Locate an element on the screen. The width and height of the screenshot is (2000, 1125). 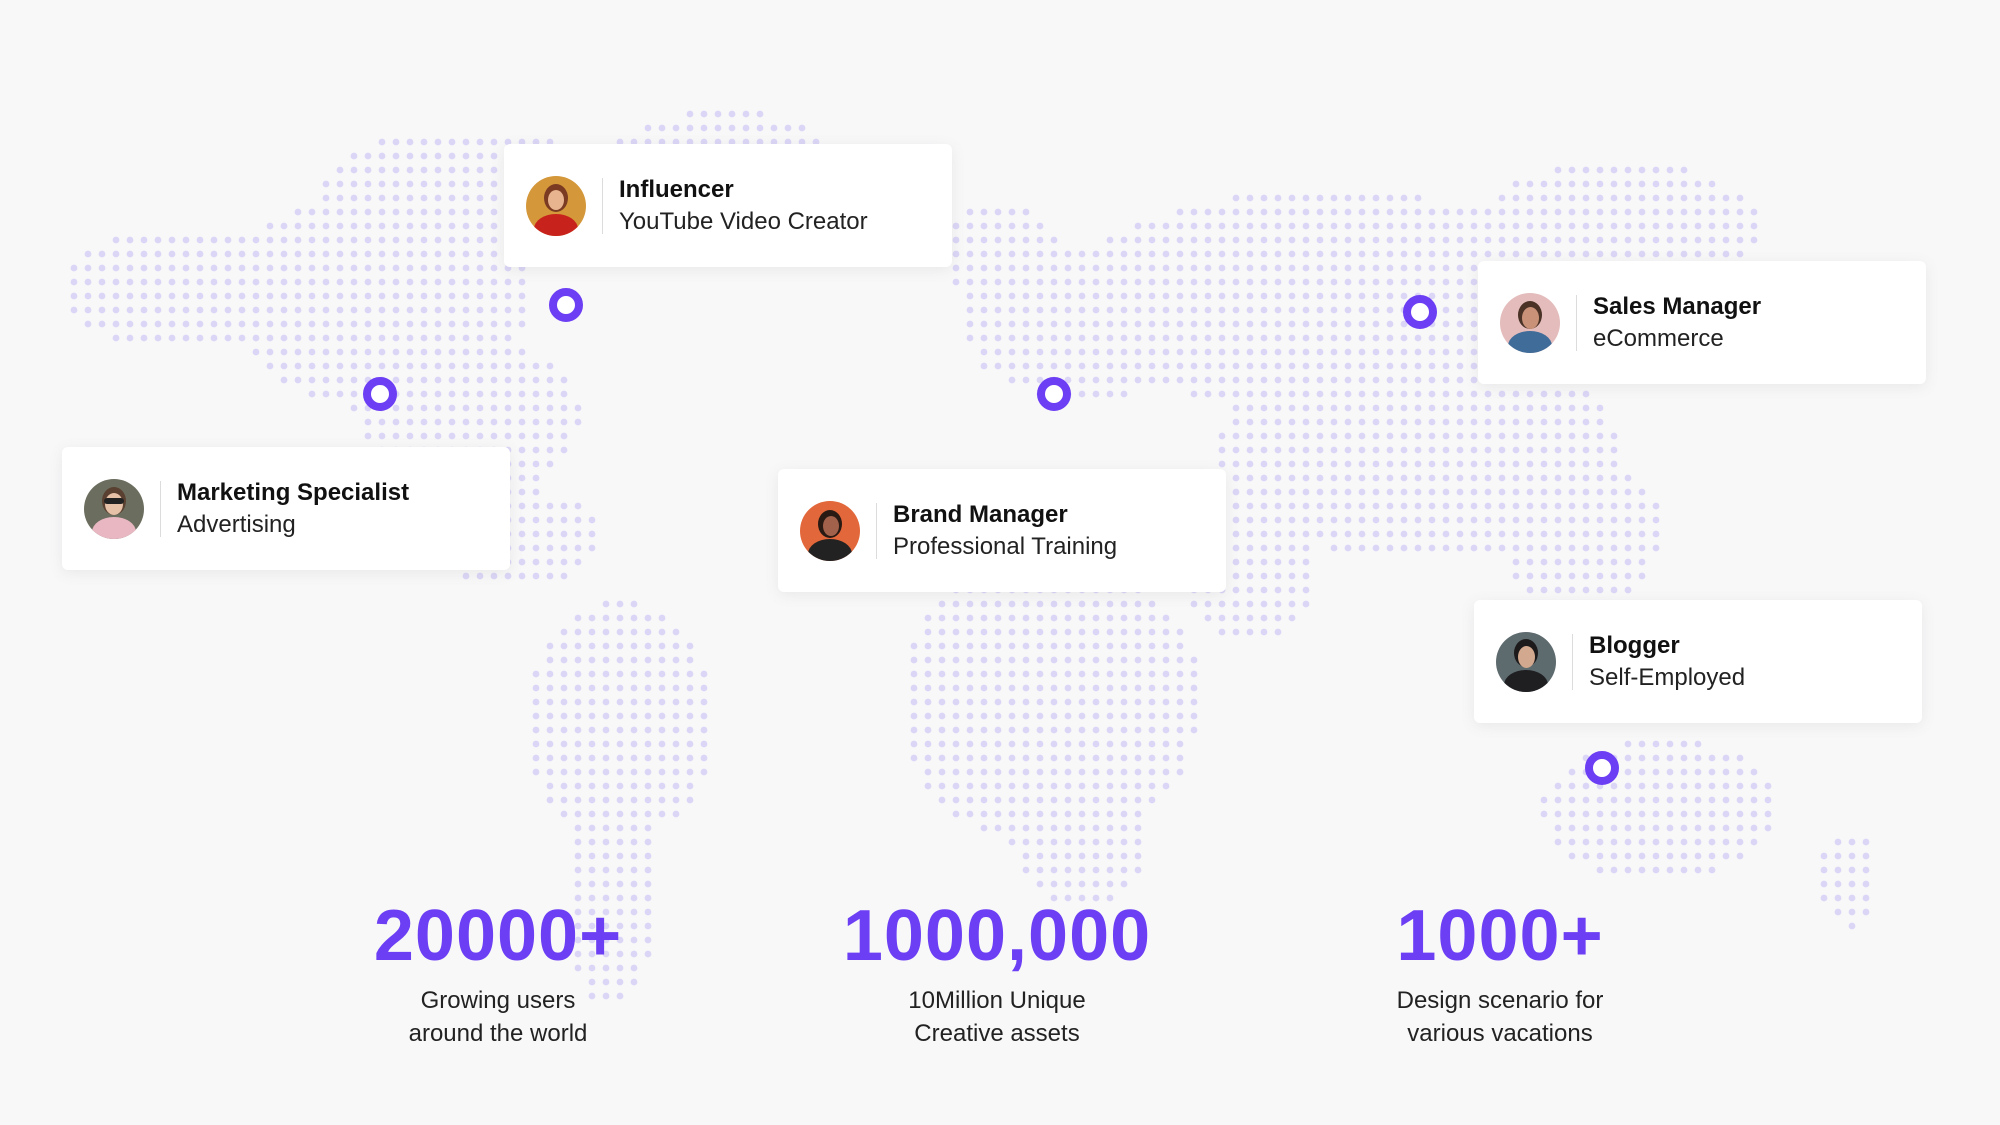
profile-card-influencer: Influencer YouTube Video Creator is located at coordinates (728, 205).